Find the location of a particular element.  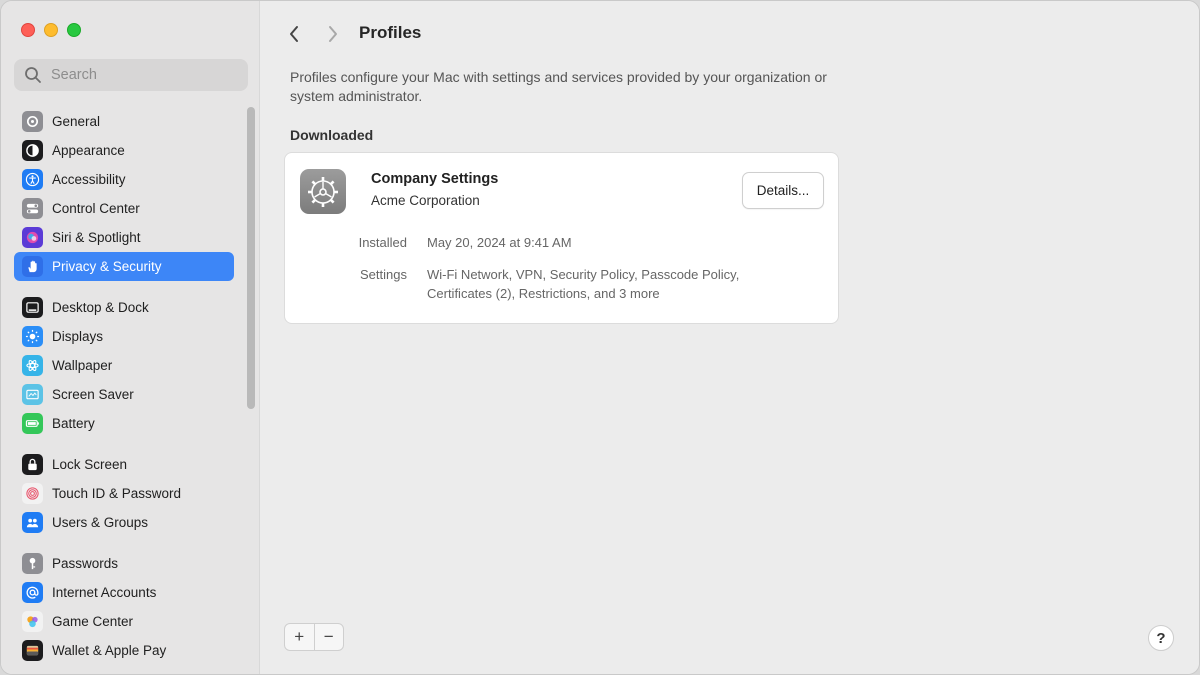

sidebar-item-label: Screen Saver is located at coordinates (93, 394).